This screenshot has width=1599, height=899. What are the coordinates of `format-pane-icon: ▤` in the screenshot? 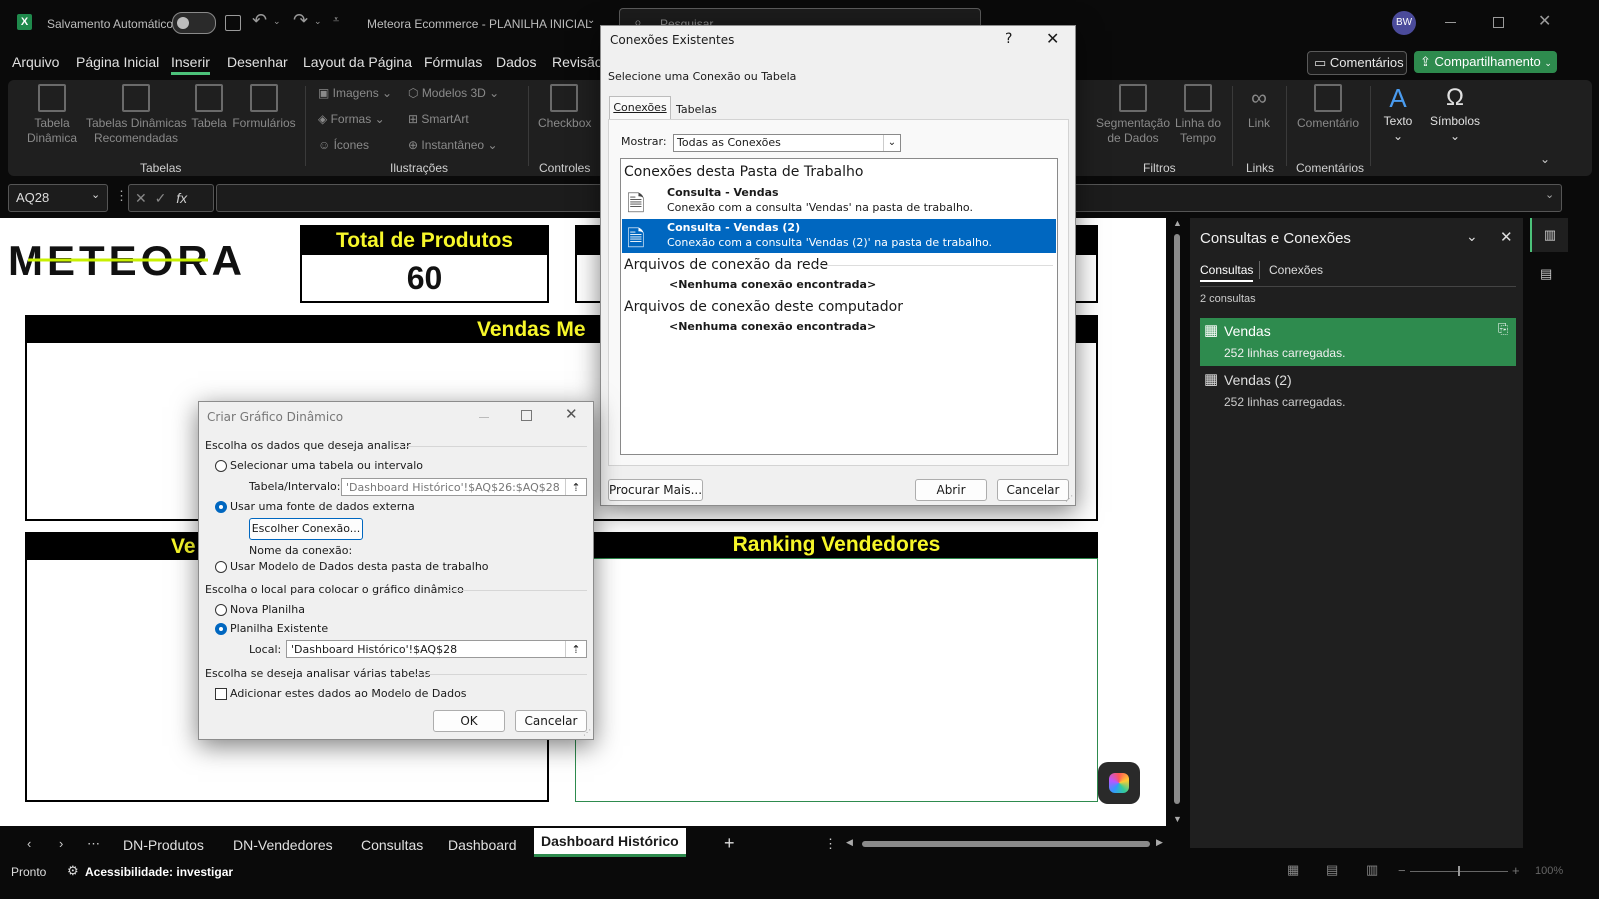 It's located at (1546, 274).